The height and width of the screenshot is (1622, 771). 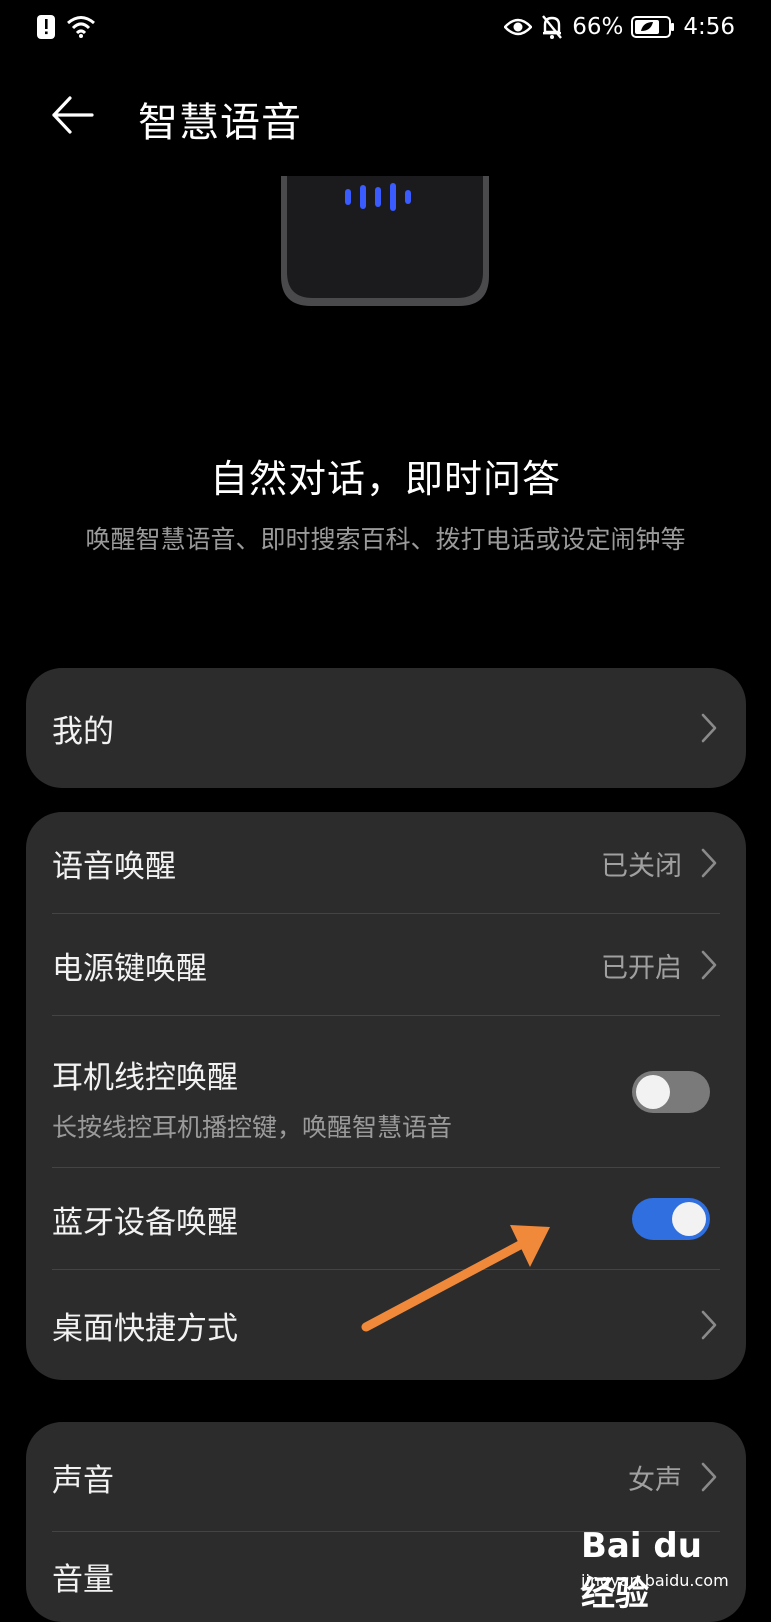 I want to click on headset-wake-label: 耳机线控唤醒, so click(x=145, y=1078).